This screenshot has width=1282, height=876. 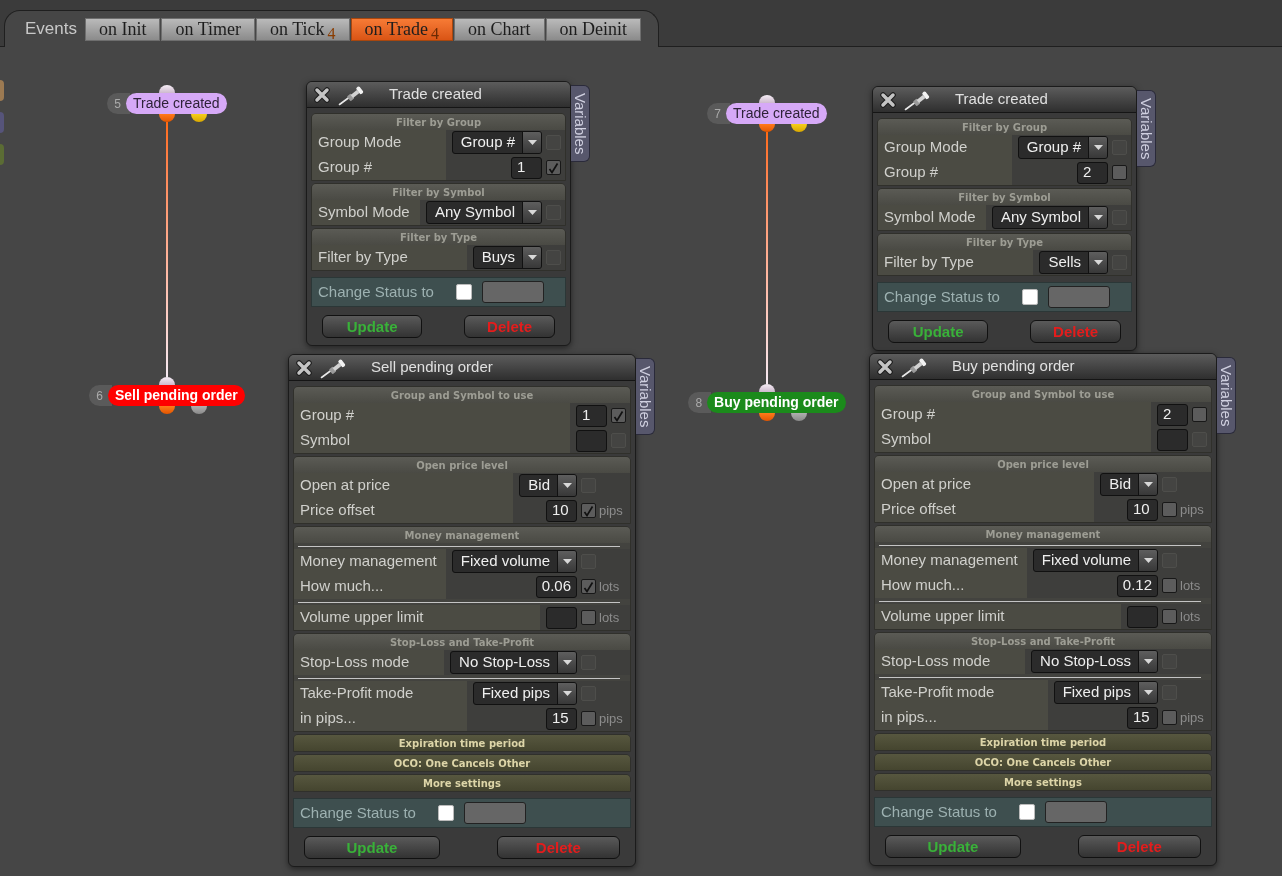 I want to click on event-tab: on Deinit, so click(x=593, y=29).